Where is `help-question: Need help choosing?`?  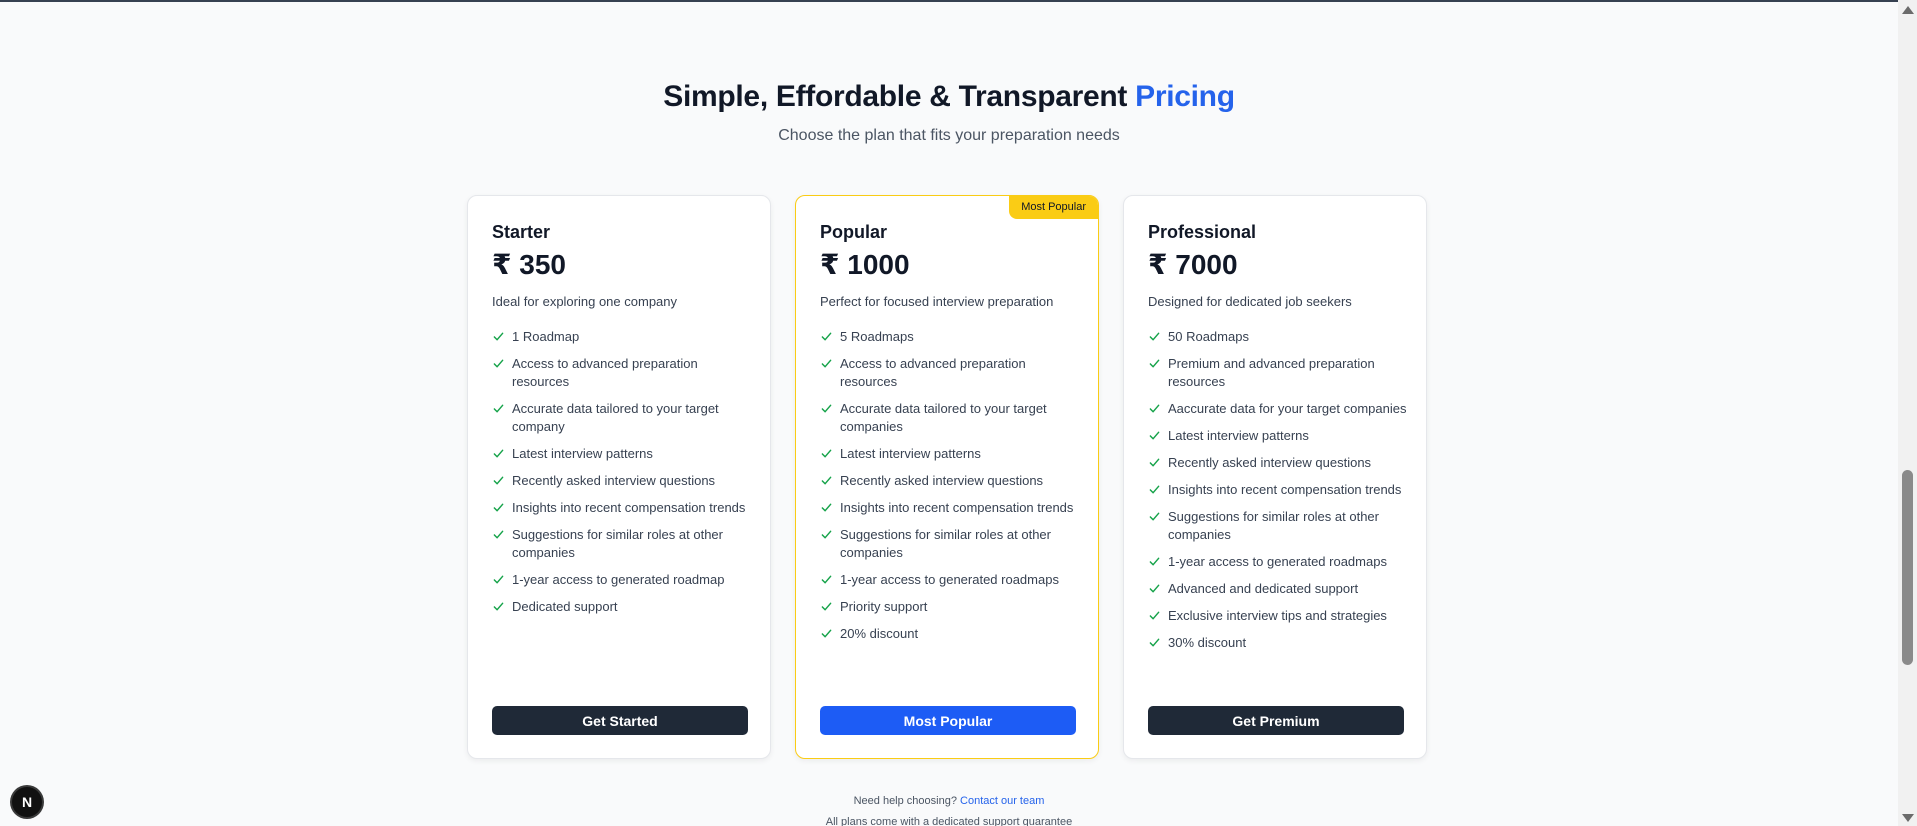 help-question: Need help choosing? is located at coordinates (905, 801).